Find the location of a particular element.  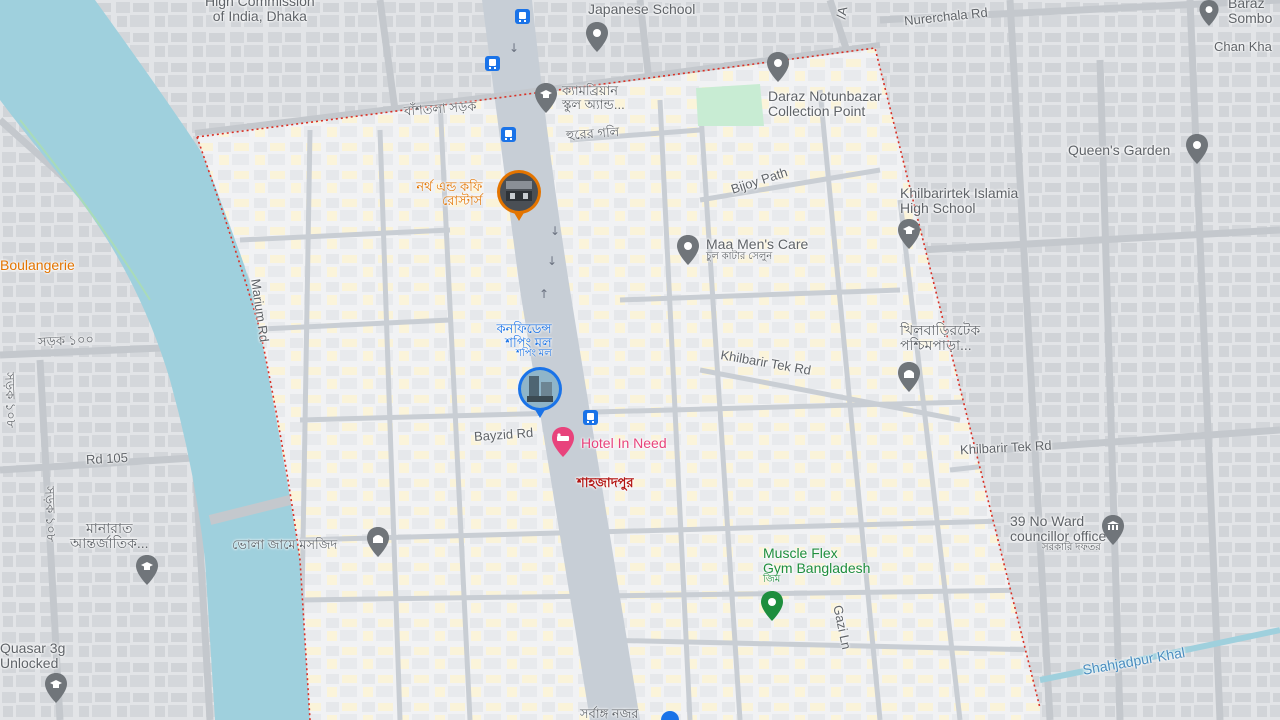

poi-label: কনফিডেন্স is located at coordinates (524, 328).